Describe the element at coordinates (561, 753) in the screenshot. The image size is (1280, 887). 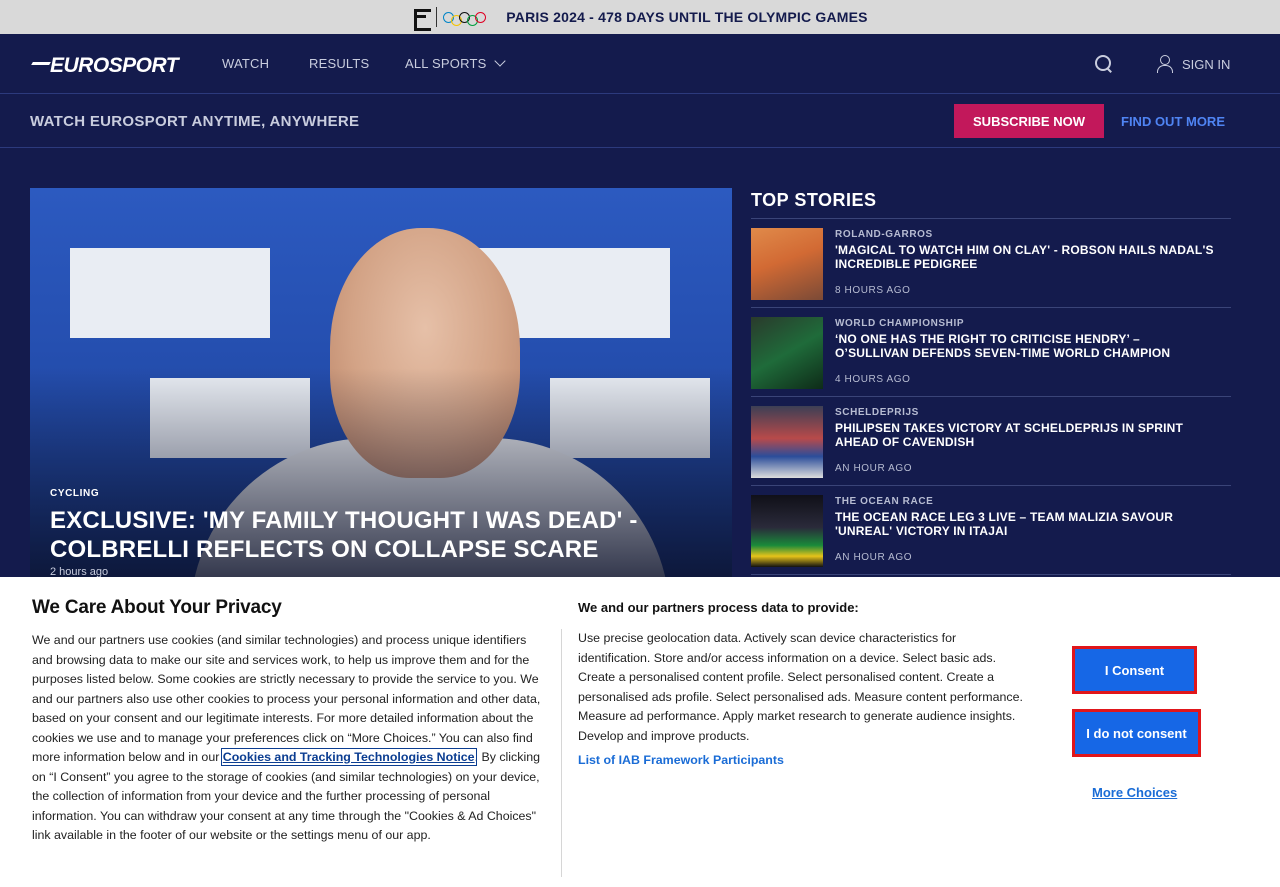
I see `cookie-divider` at that location.